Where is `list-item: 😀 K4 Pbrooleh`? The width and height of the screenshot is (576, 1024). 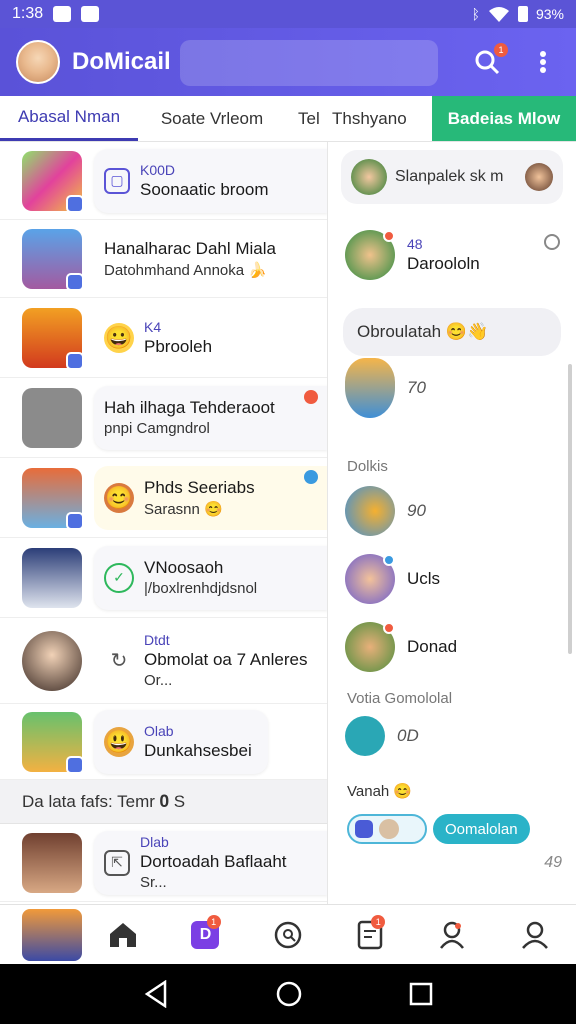 list-item: 😀 K4 Pbrooleh is located at coordinates (163, 338).